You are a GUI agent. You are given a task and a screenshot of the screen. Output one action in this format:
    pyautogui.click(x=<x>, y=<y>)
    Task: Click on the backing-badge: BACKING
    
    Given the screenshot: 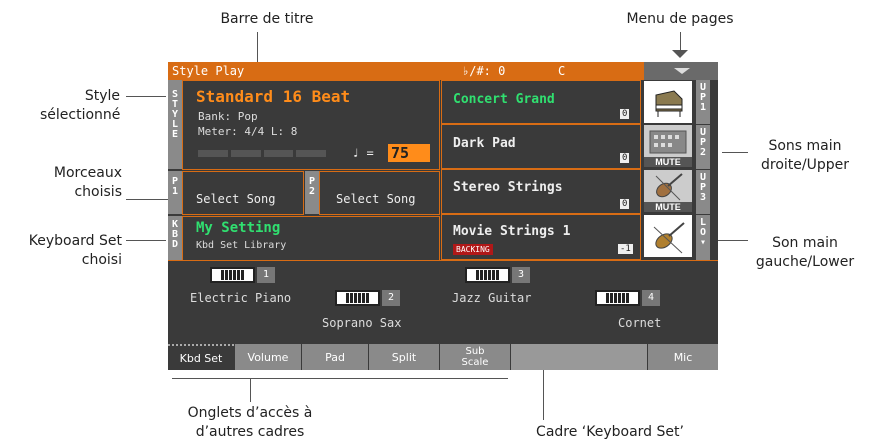 What is the action you would take?
    pyautogui.click(x=473, y=249)
    